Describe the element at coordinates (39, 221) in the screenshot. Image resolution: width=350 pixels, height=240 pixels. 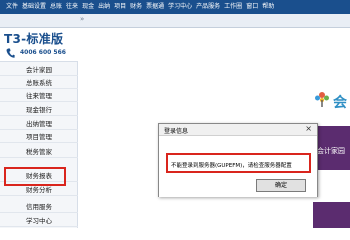
I see `sidebar-item-learning: 学习中心` at that location.